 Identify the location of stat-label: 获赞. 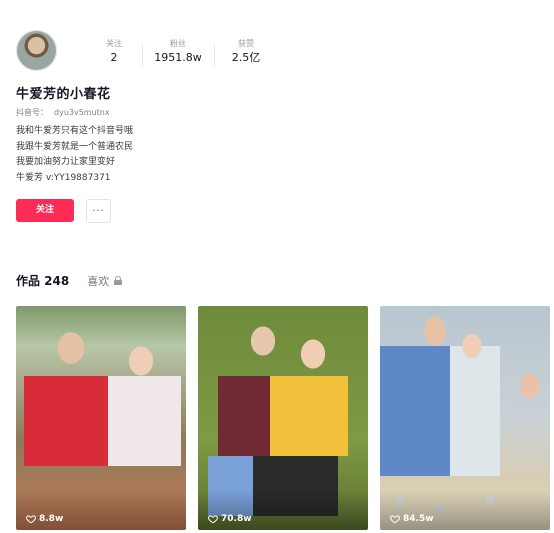
(246, 43).